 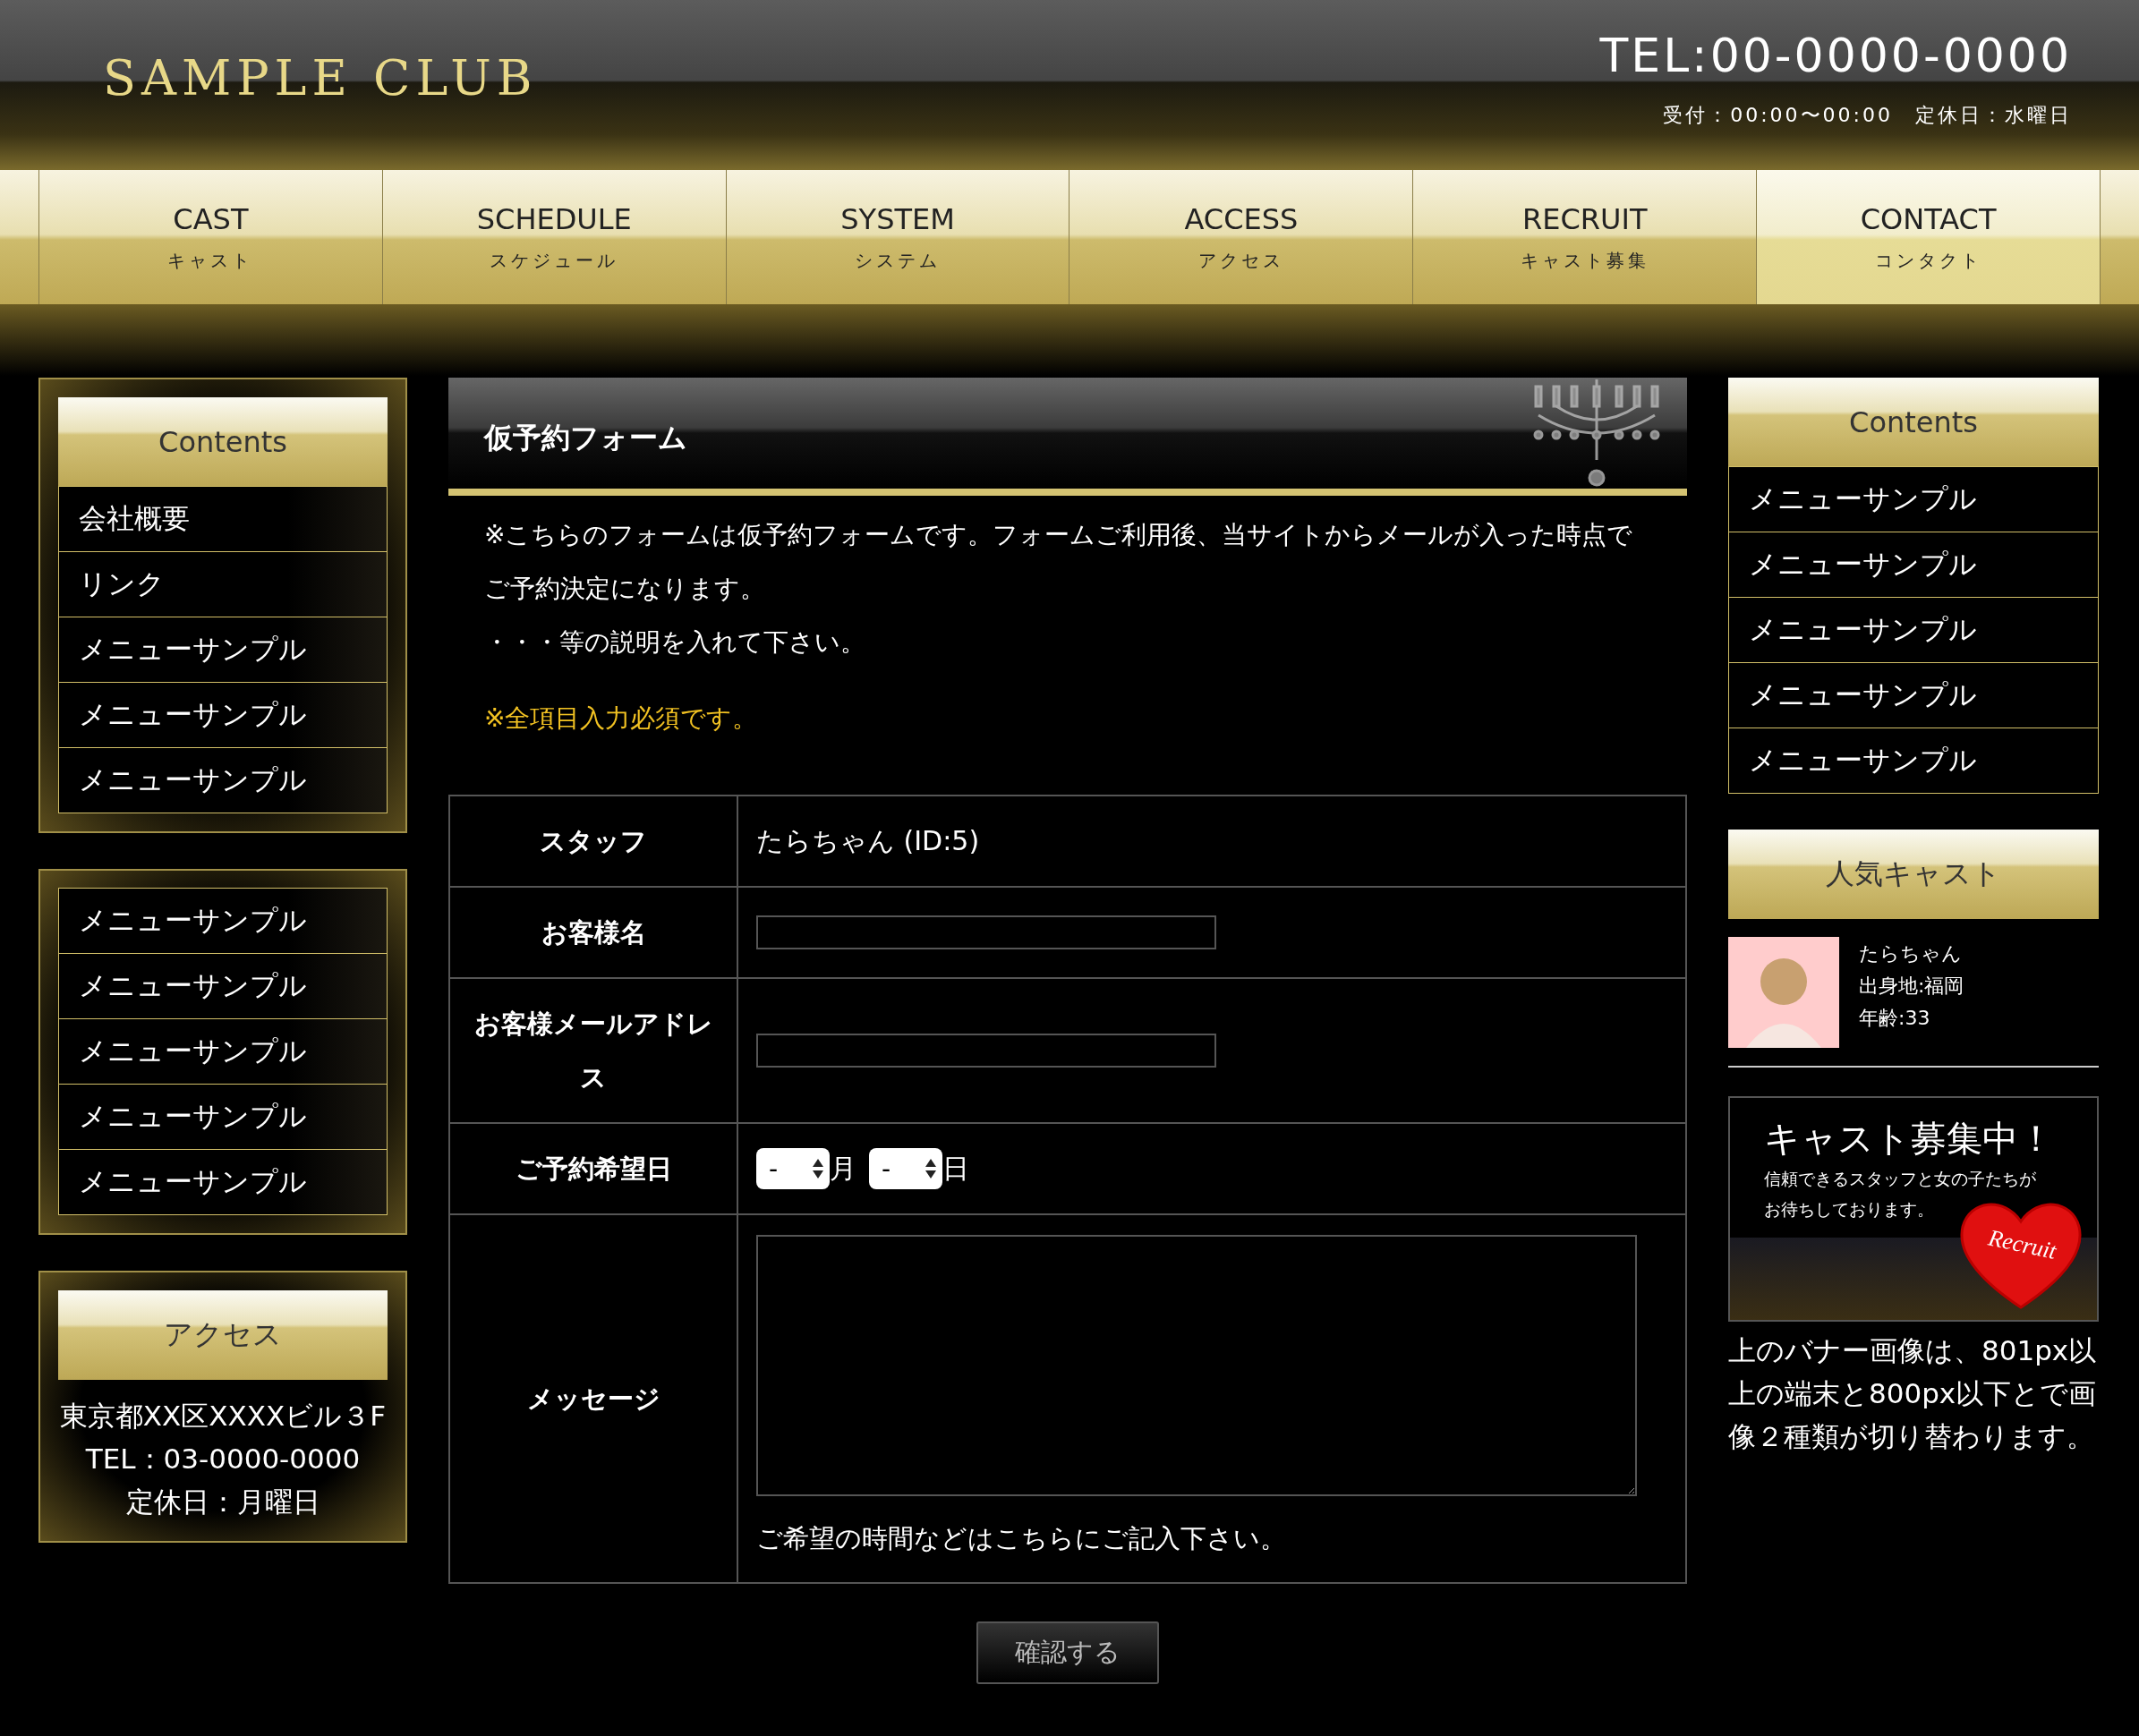 I want to click on submit-button: 確認する, so click(x=1068, y=1652).